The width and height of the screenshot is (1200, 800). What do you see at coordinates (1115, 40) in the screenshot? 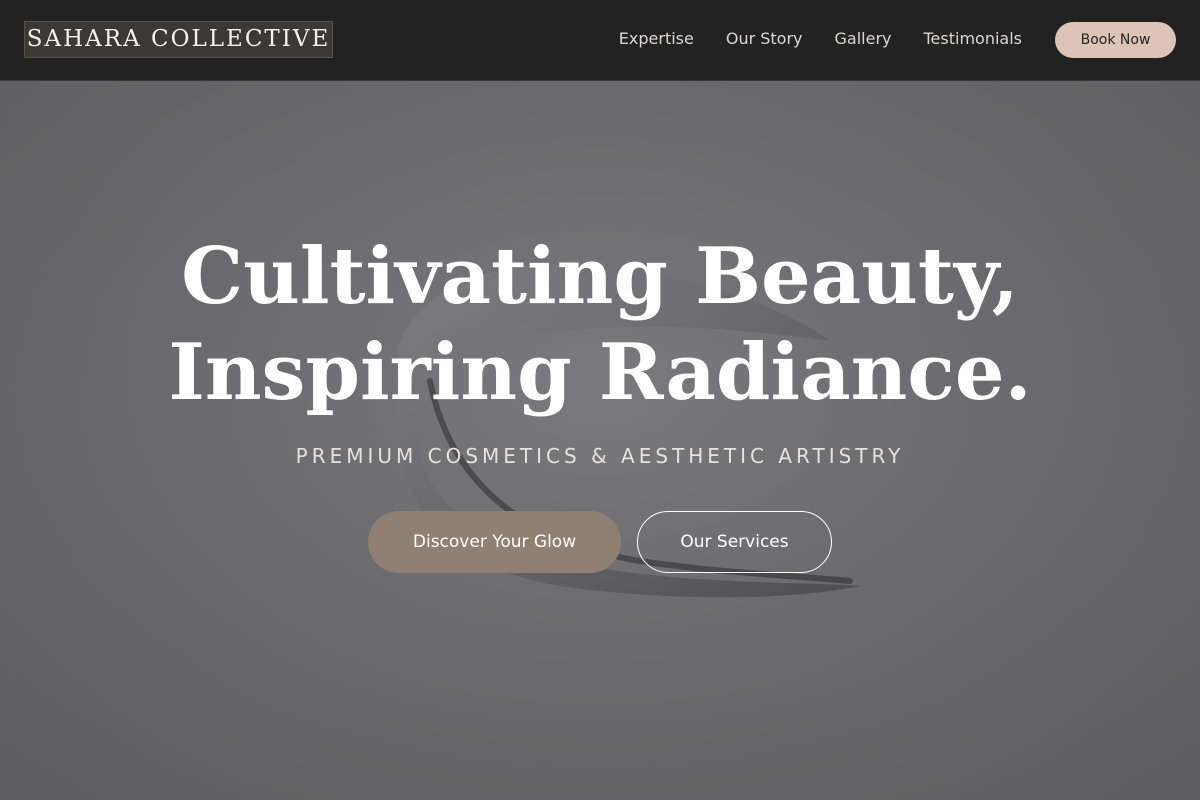
I see `book-now-button: Book Now` at bounding box center [1115, 40].